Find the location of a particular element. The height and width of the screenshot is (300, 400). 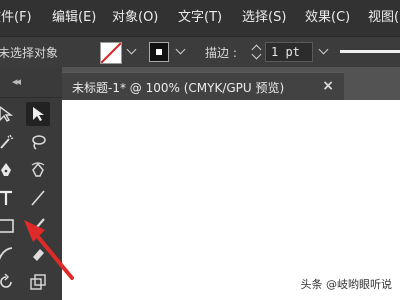

document-tab-title: 未标题-1* @ 100% (CMYK/GPU 预览) is located at coordinates (178, 88).